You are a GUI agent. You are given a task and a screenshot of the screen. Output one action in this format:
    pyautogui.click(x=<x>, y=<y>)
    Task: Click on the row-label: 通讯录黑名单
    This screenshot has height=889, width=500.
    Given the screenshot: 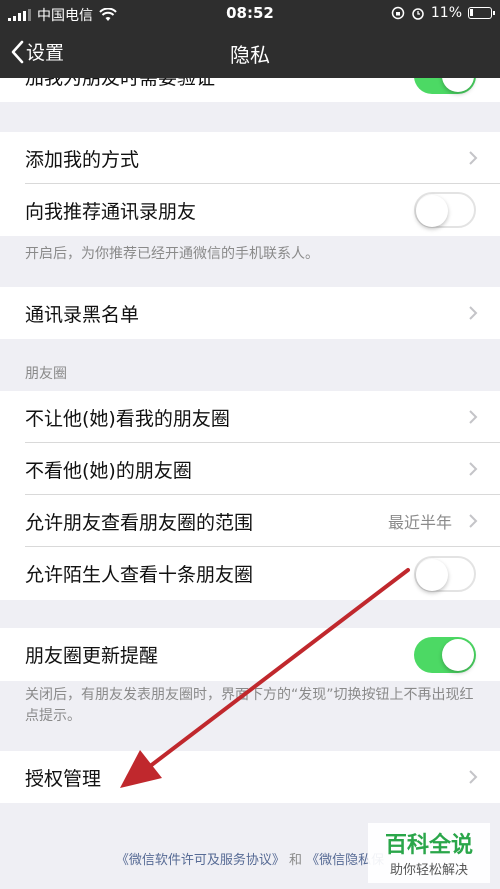 What is the action you would take?
    pyautogui.click(x=82, y=314)
    